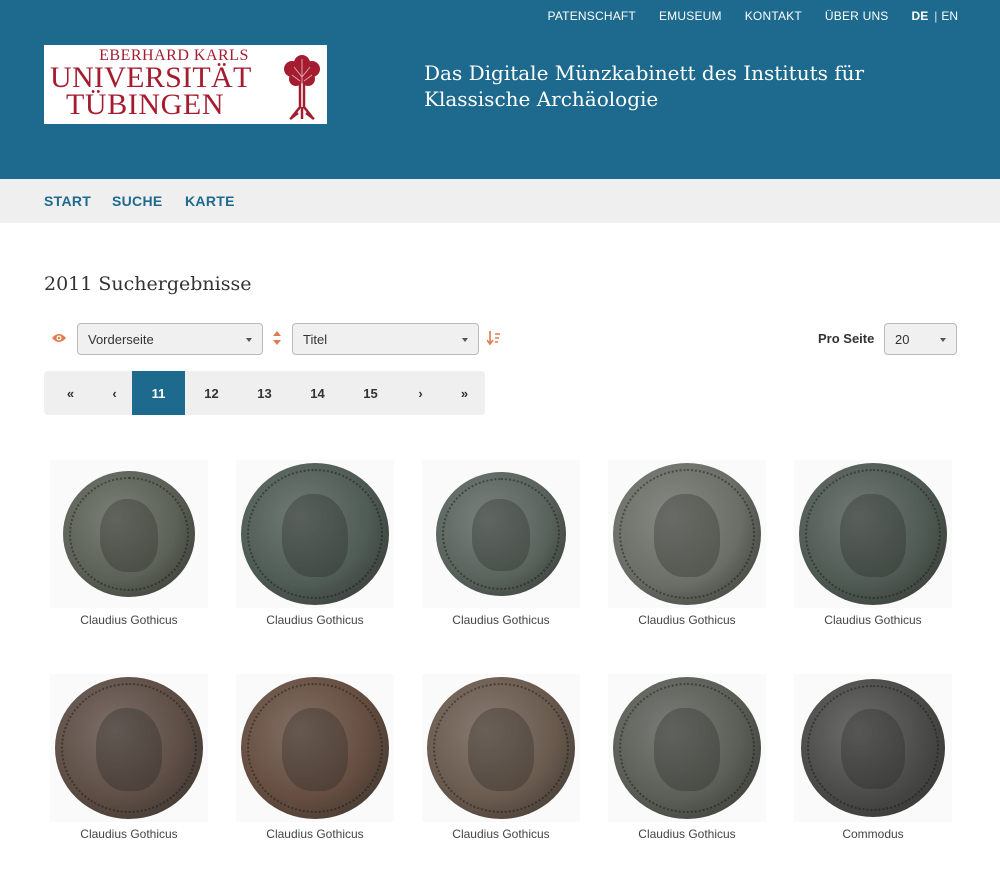 The height and width of the screenshot is (869, 1000). I want to click on university-logo: EBERHARD KARLS UNIVERSITÄT TÜBINGEN, so click(185, 84).